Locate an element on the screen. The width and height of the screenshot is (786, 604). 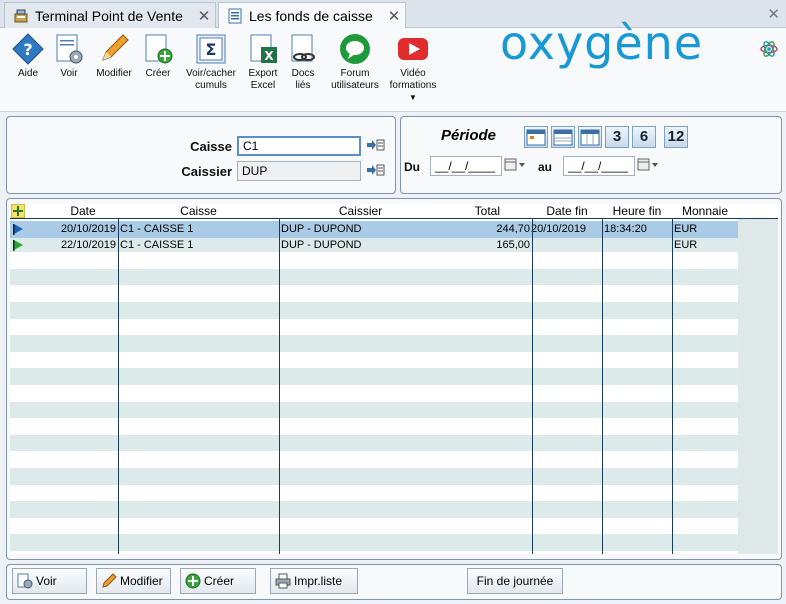
modifier-button: Modifier is located at coordinates (114, 56).